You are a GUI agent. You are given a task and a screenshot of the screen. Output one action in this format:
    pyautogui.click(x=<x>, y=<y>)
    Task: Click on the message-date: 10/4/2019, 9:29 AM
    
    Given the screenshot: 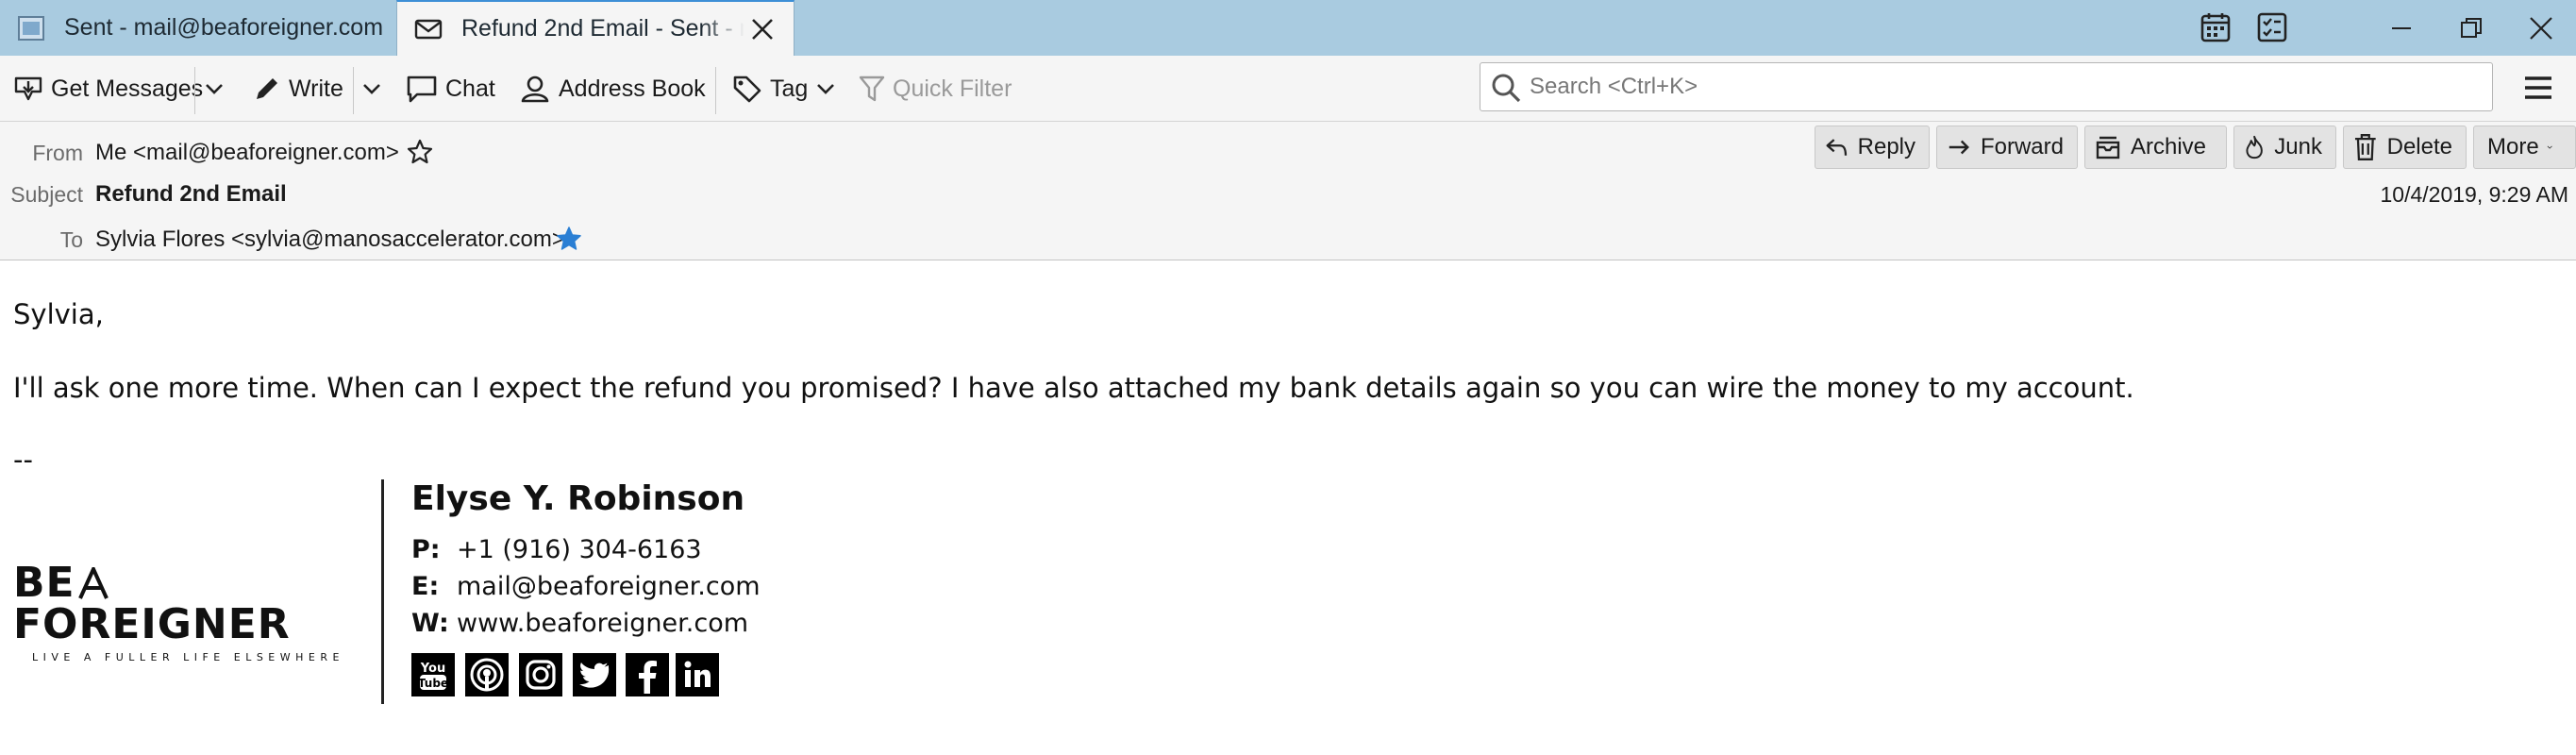 What is the action you would take?
    pyautogui.click(x=2474, y=195)
    